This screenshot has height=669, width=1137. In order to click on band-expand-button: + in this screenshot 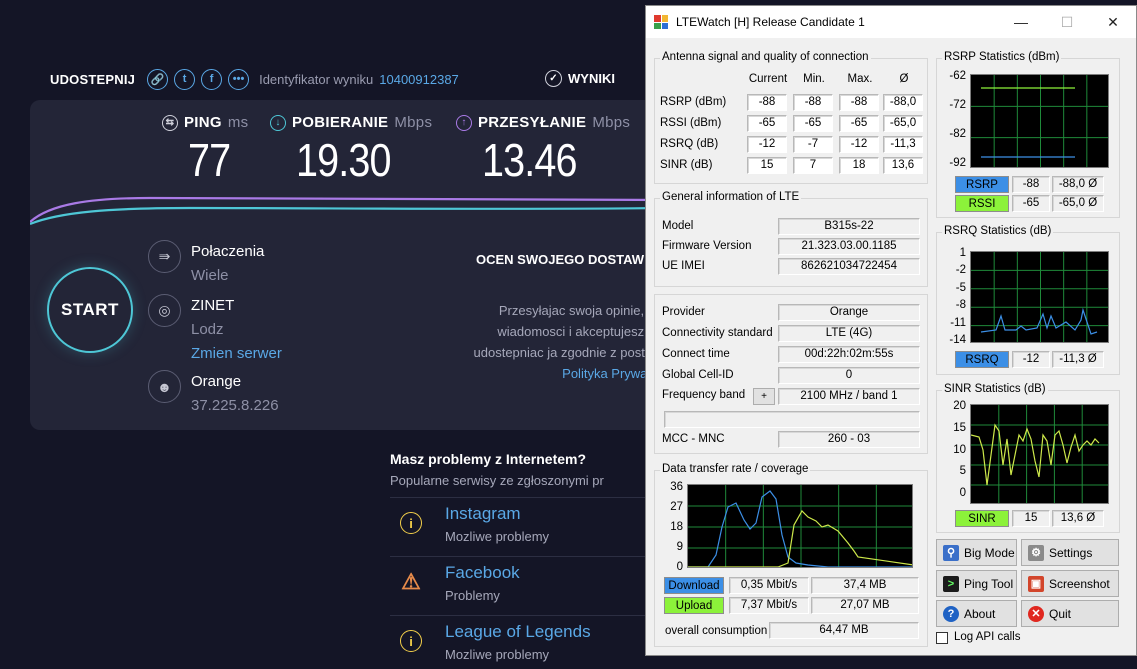, I will do `click(764, 396)`.